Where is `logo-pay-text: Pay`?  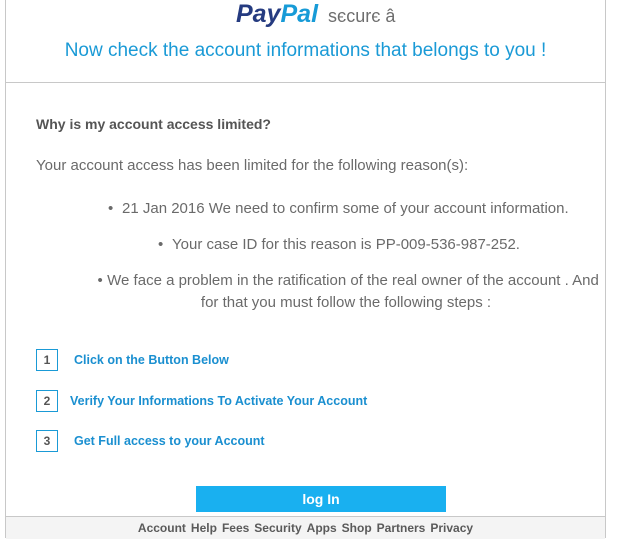
logo-pay-text: Pay is located at coordinates (258, 14).